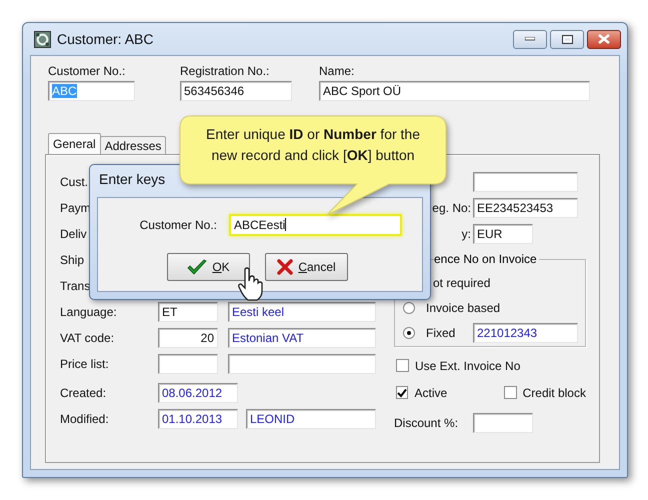 Image resolution: width=648 pixels, height=500 pixels. Describe the element at coordinates (188, 364) in the screenshot. I see `code-field` at that location.